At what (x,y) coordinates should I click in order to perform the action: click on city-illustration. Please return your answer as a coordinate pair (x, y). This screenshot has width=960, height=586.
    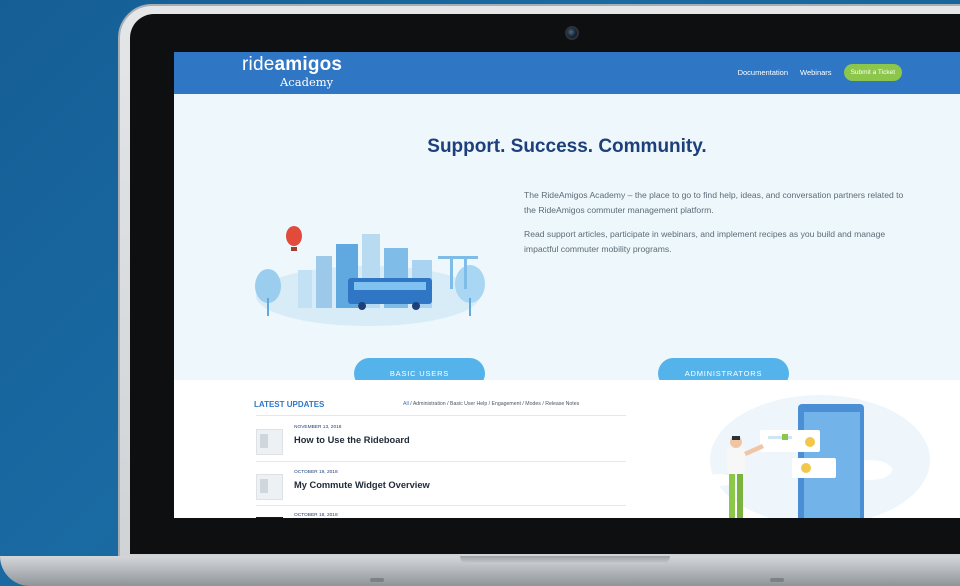
    Looking at the image, I should click on (370, 276).